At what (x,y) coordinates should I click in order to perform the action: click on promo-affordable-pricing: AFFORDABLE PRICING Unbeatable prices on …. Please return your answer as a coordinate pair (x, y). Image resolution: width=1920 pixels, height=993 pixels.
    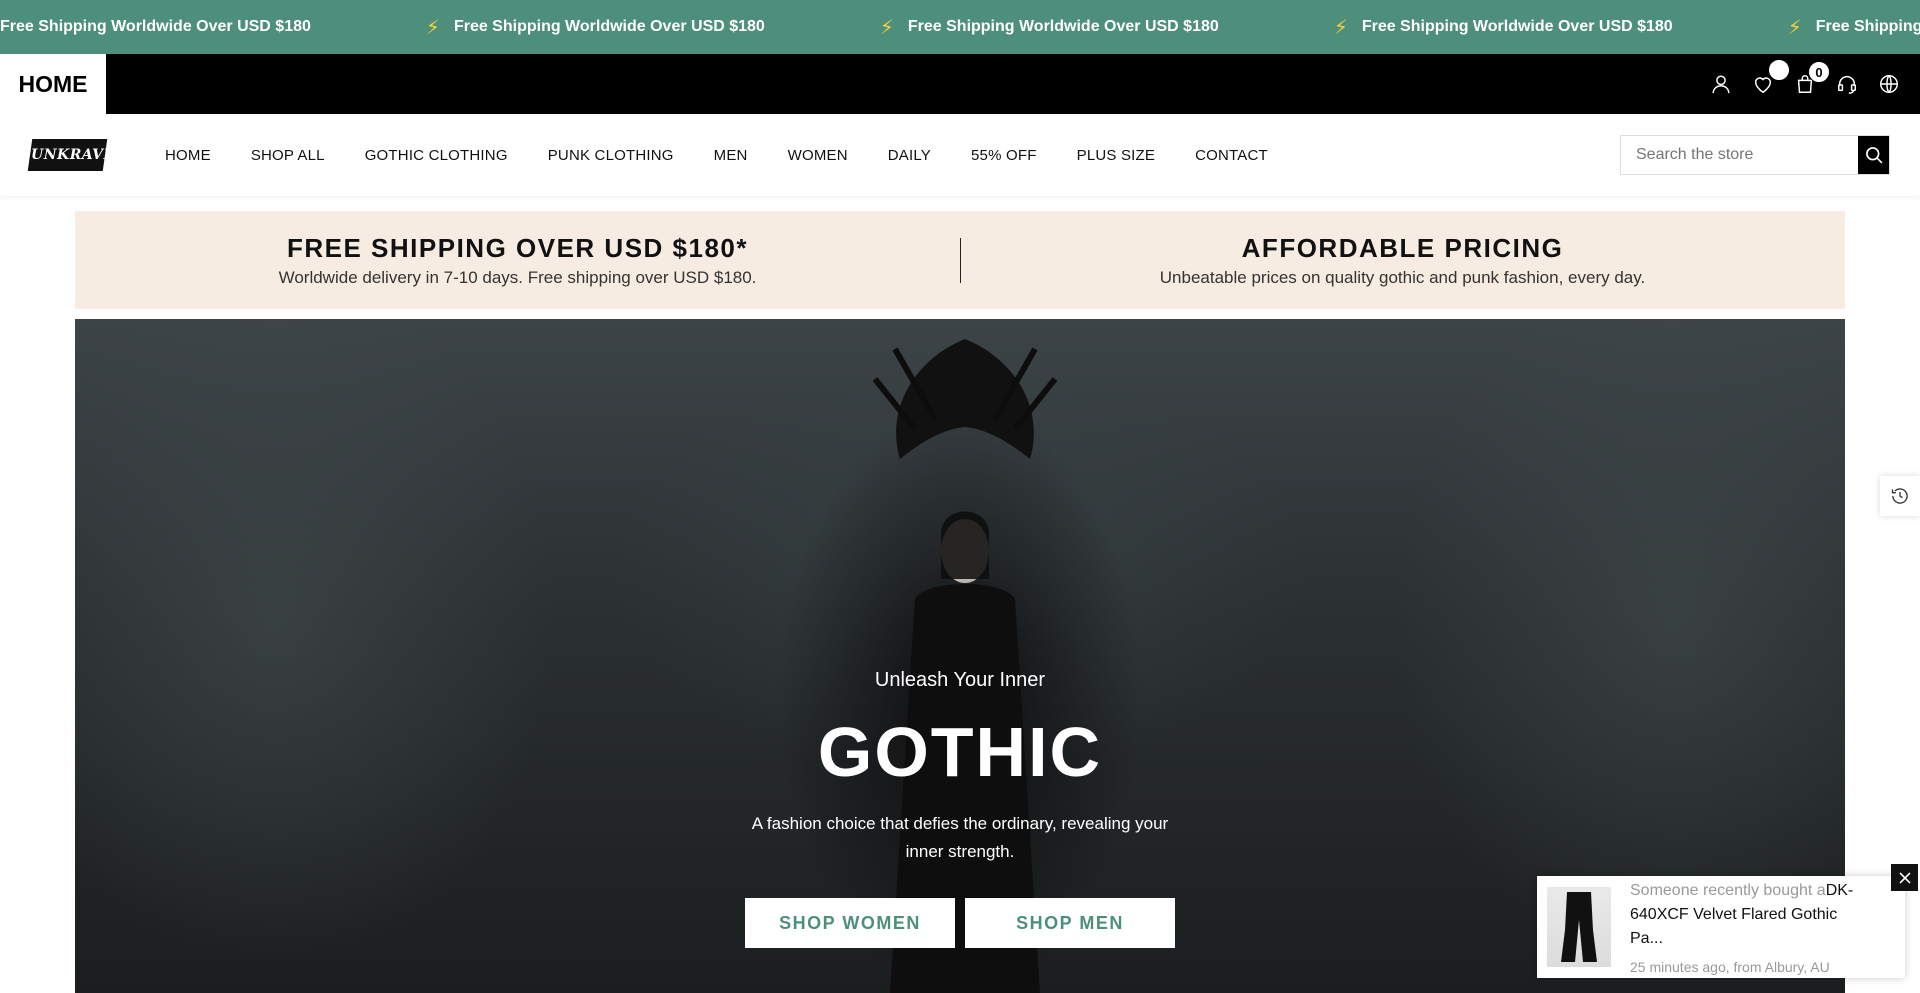
    Looking at the image, I should click on (1402, 260).